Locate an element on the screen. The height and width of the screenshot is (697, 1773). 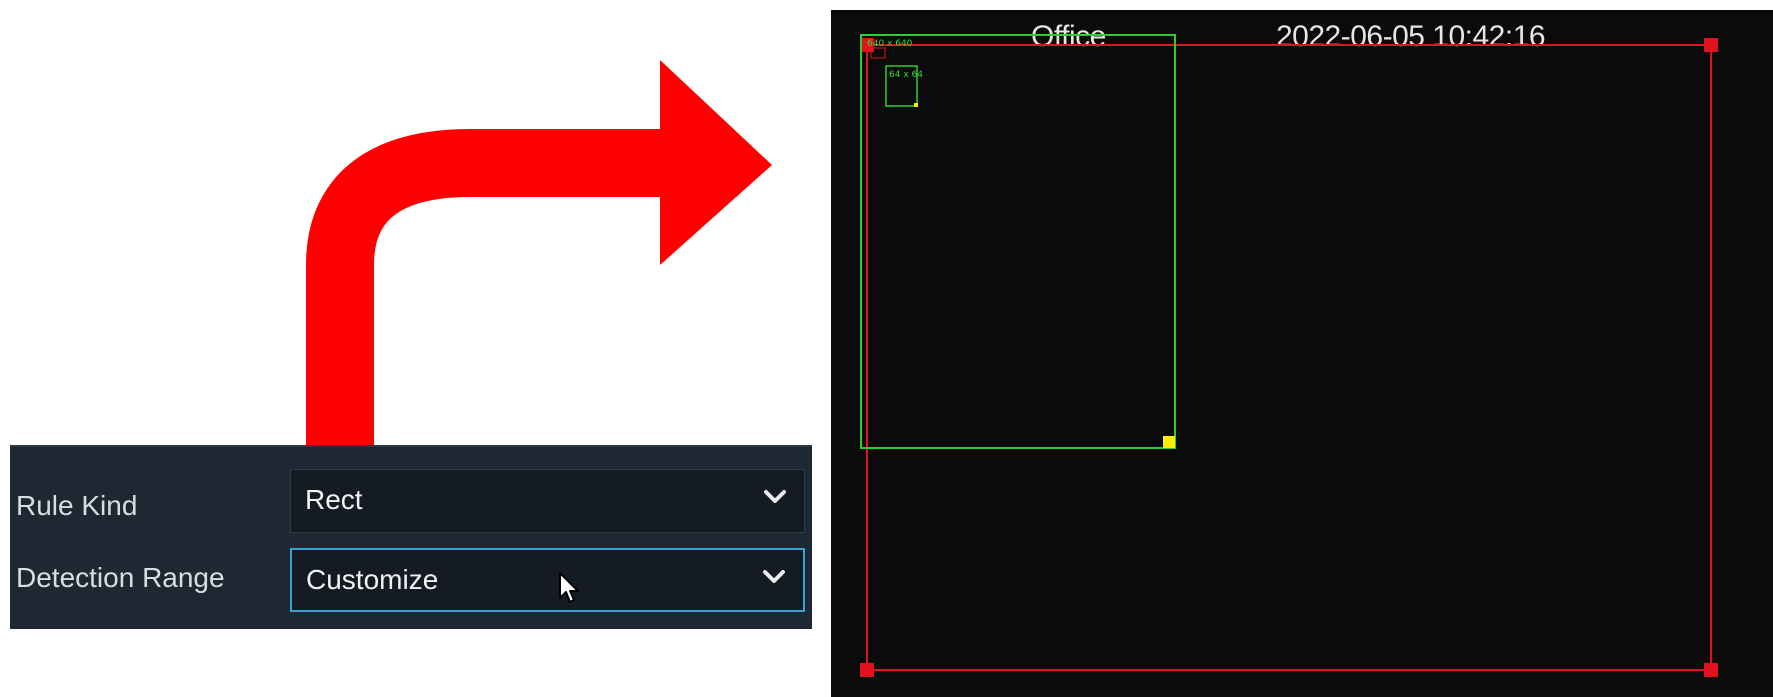
detection-area-handle-bl is located at coordinates (867, 670).